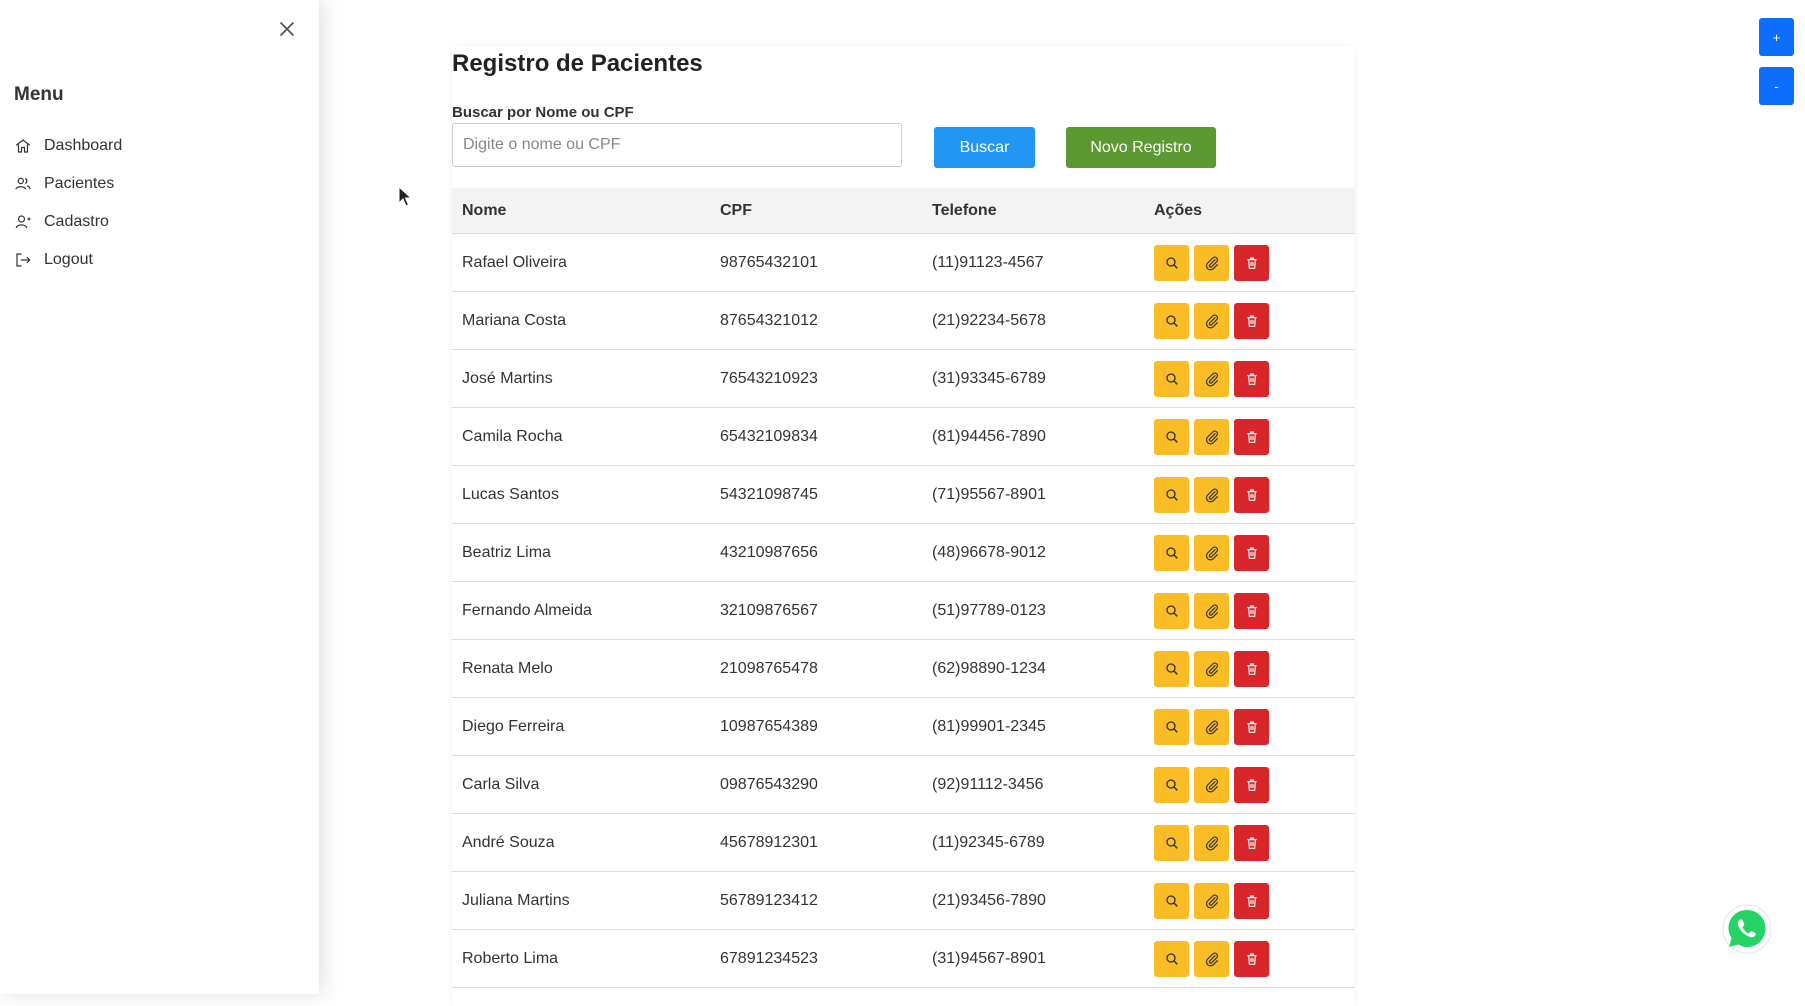  Describe the element at coordinates (816, 378) in the screenshot. I see `cell-cpf: 76543210923` at that location.